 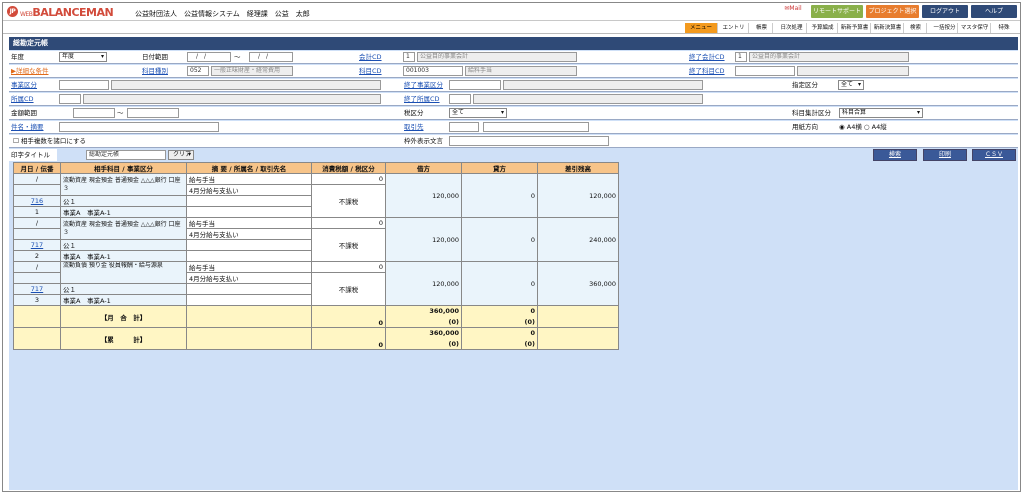 I want to click on app-logo: JP WEBBALANCEMAN, so click(x=60, y=12).